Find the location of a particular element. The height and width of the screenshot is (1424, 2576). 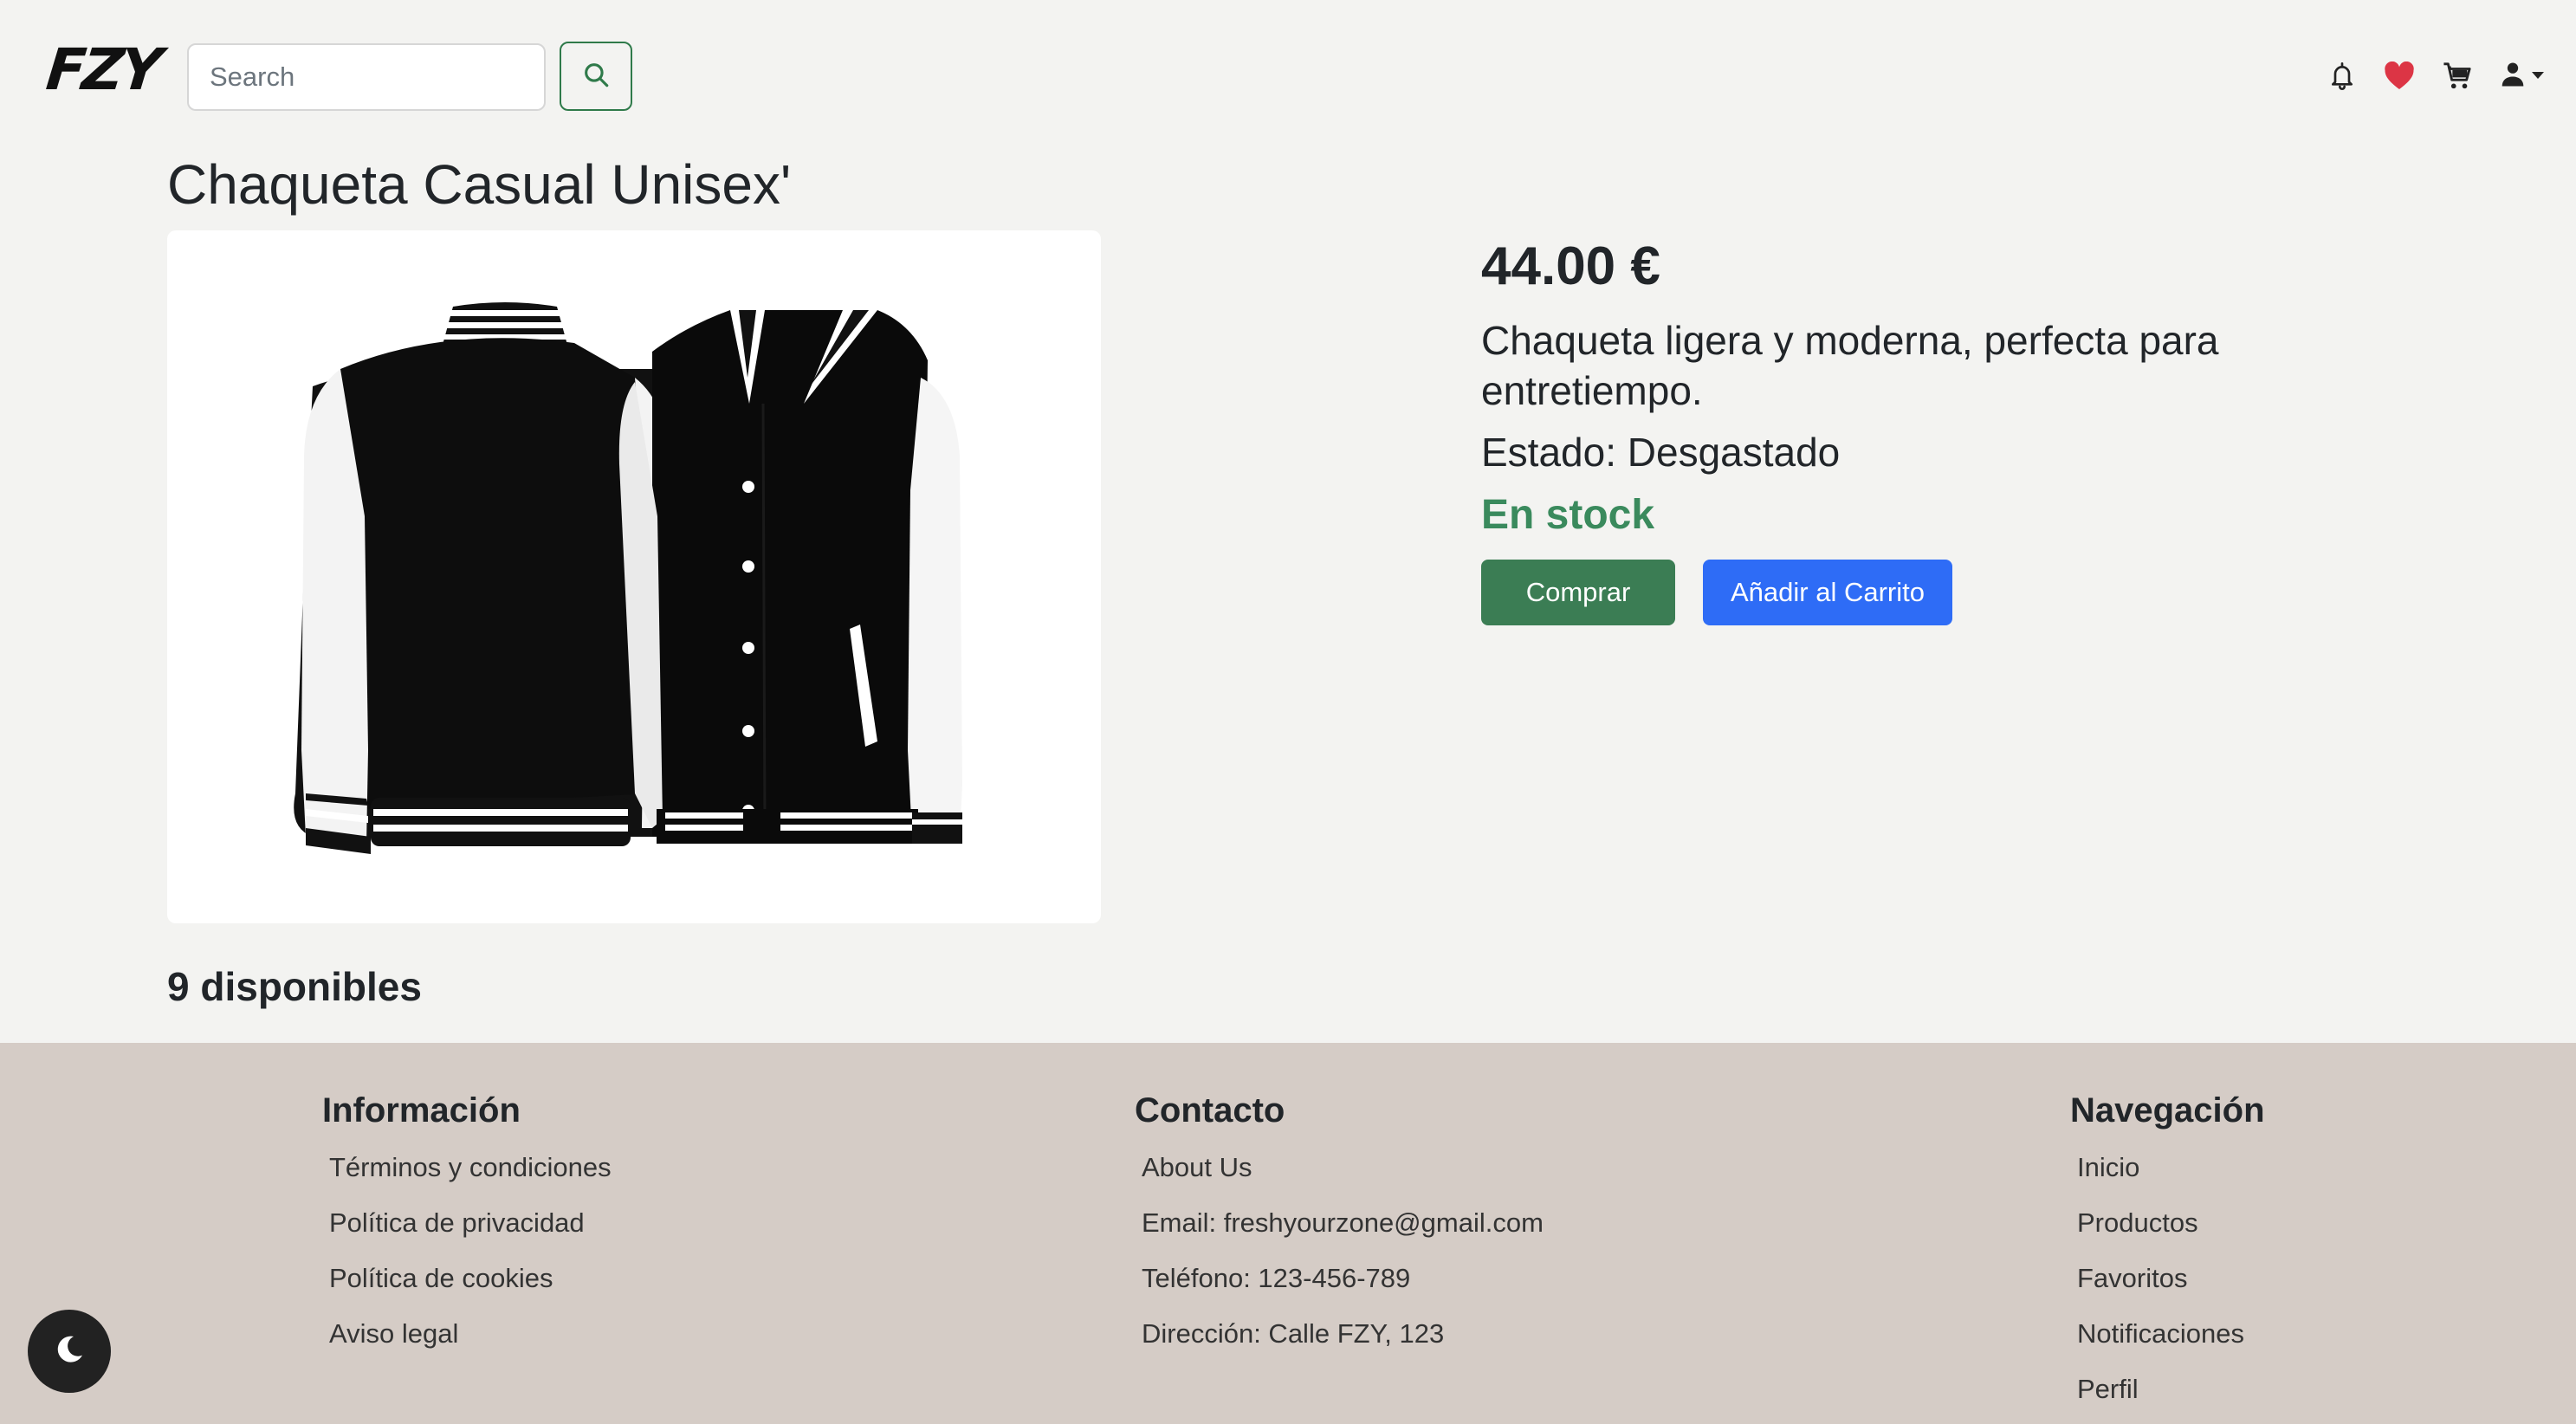

footer-link-notifications: Notificaciones is located at coordinates (2171, 1340).